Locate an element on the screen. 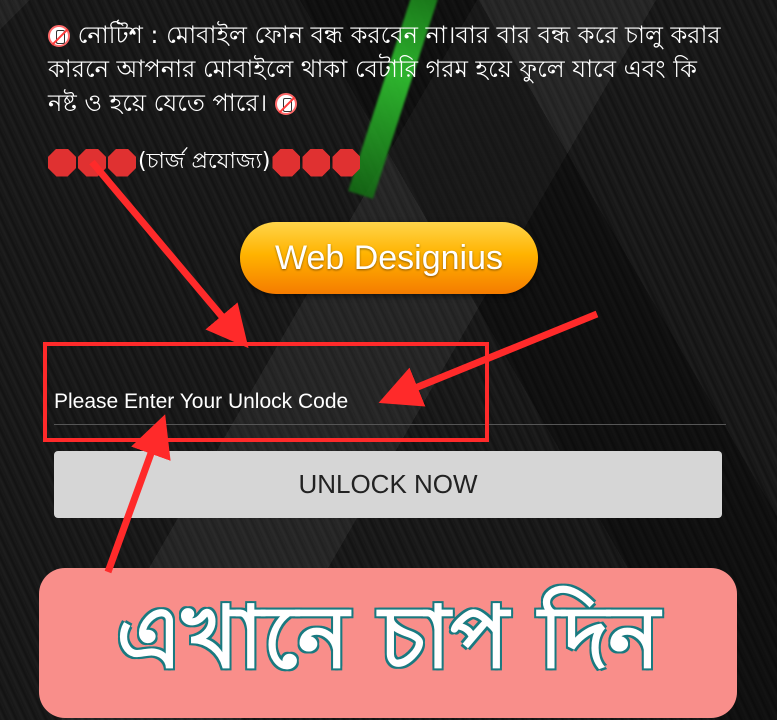  arrow-from-charge is located at coordinates (169, 254).